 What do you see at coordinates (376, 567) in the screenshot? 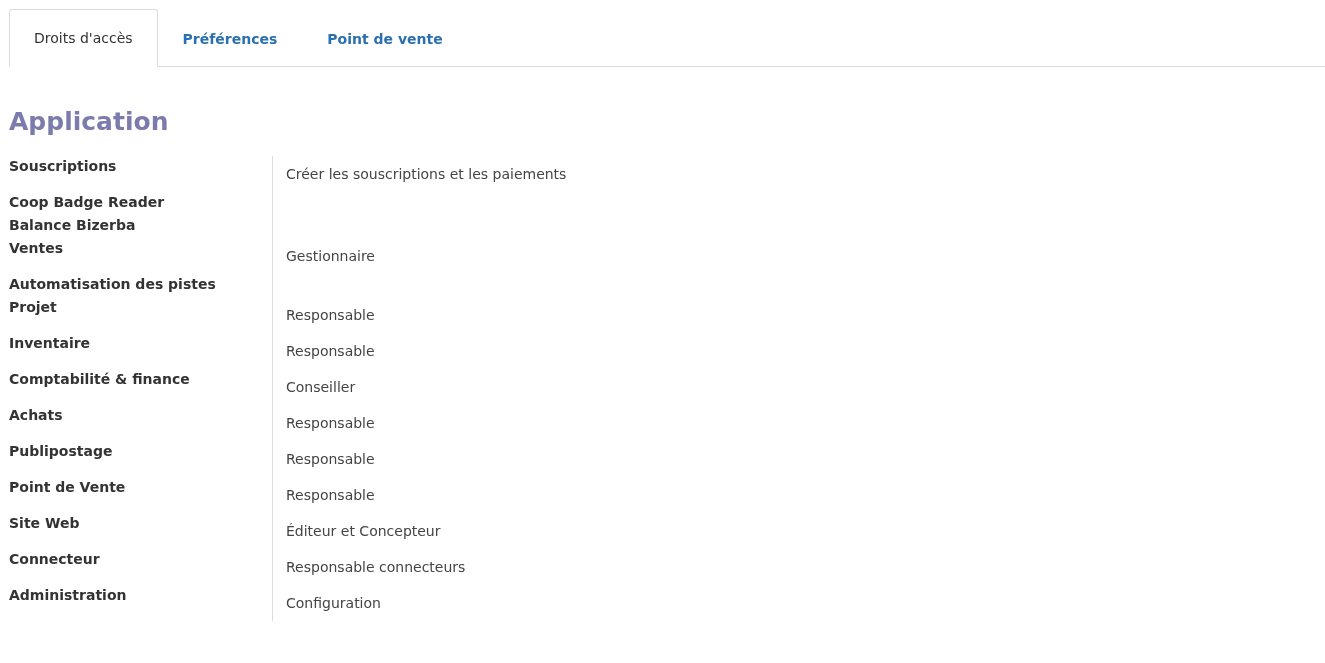
I see `field-value: Responsable connecteurs` at bounding box center [376, 567].